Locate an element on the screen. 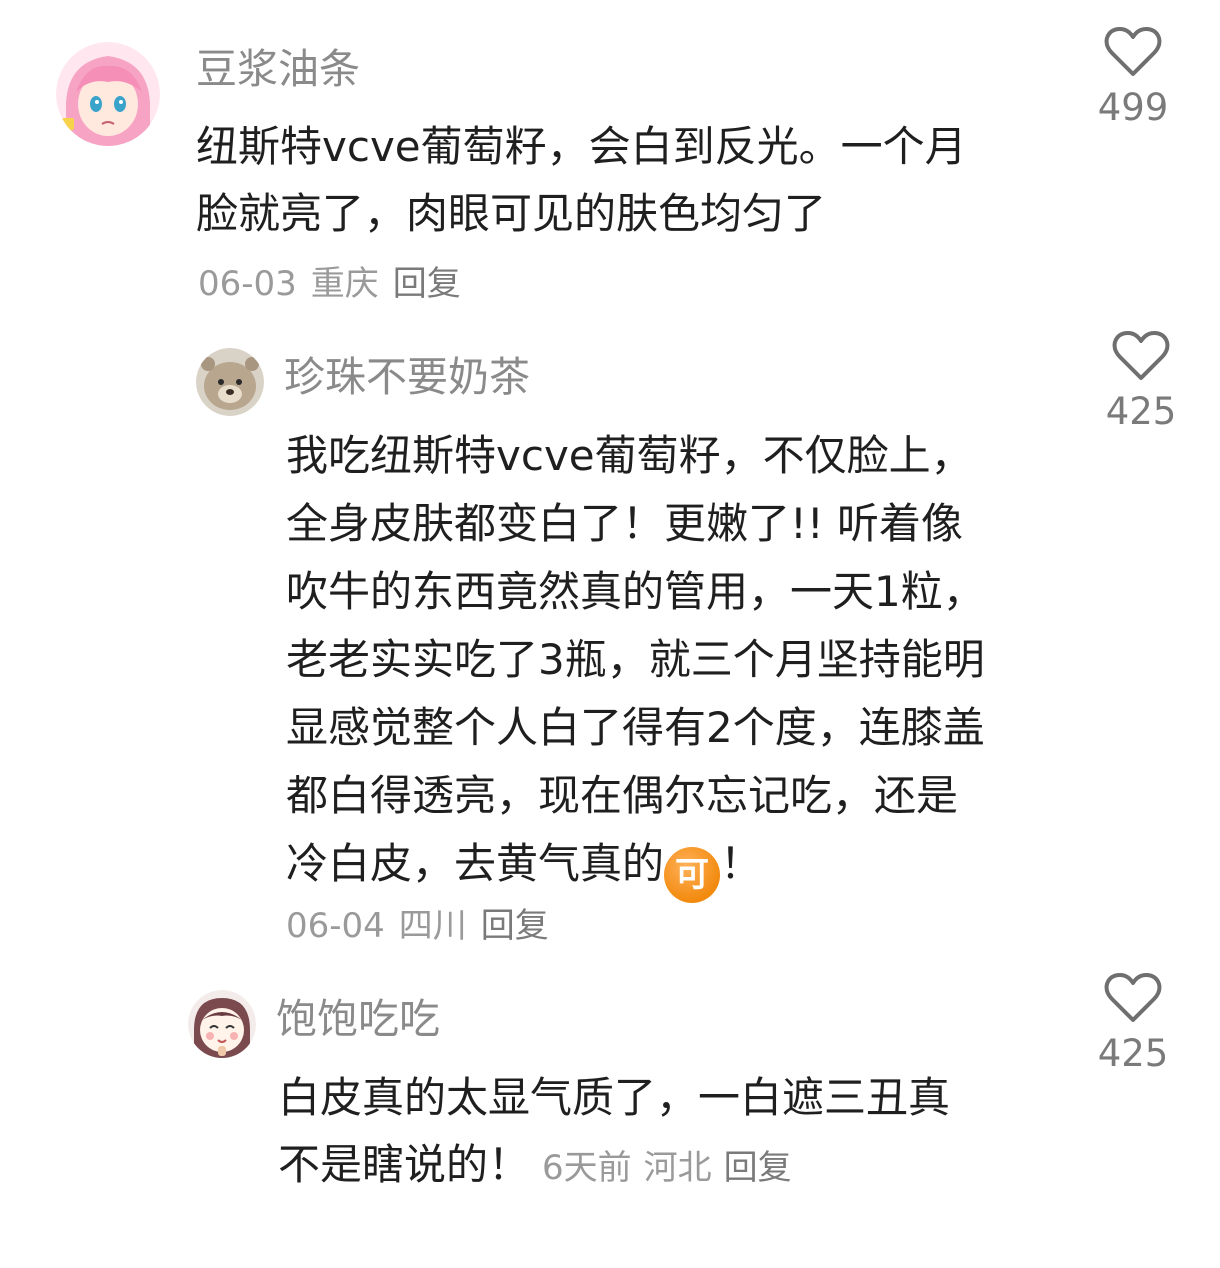 The height and width of the screenshot is (1268, 1220). cartoon-girl-avatar-icon is located at coordinates (222, 1024).